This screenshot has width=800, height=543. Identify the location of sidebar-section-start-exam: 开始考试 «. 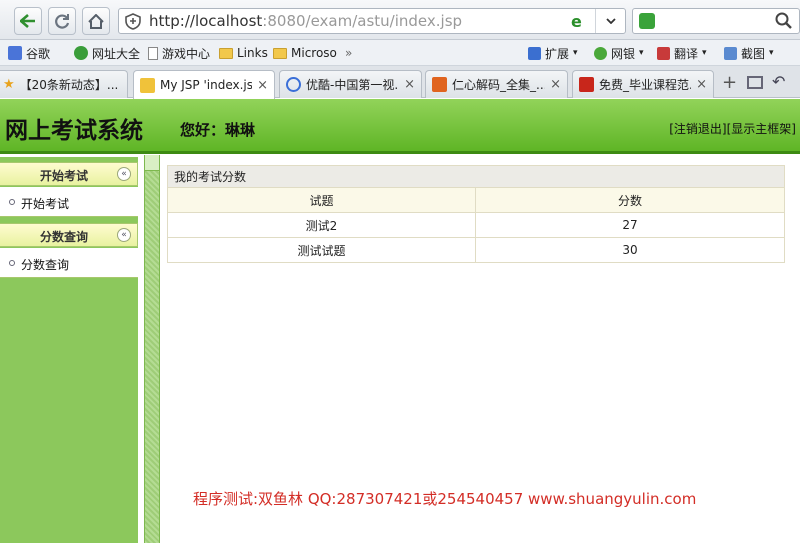
(69, 174).